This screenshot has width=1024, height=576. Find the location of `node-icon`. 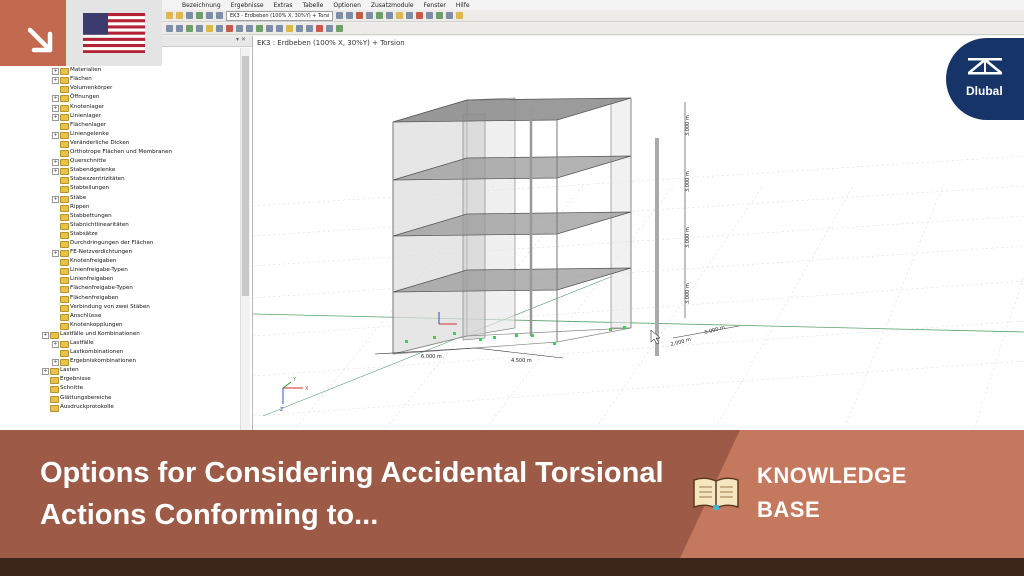

node-icon is located at coordinates (179, 28).